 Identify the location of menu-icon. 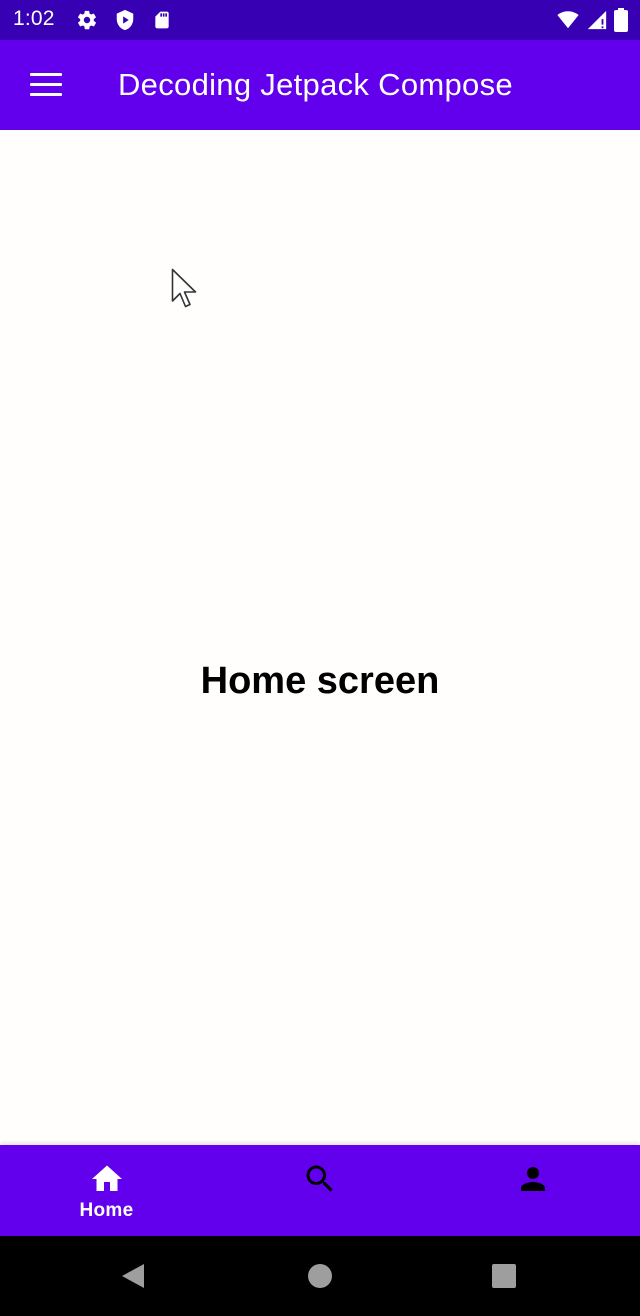
(46, 85).